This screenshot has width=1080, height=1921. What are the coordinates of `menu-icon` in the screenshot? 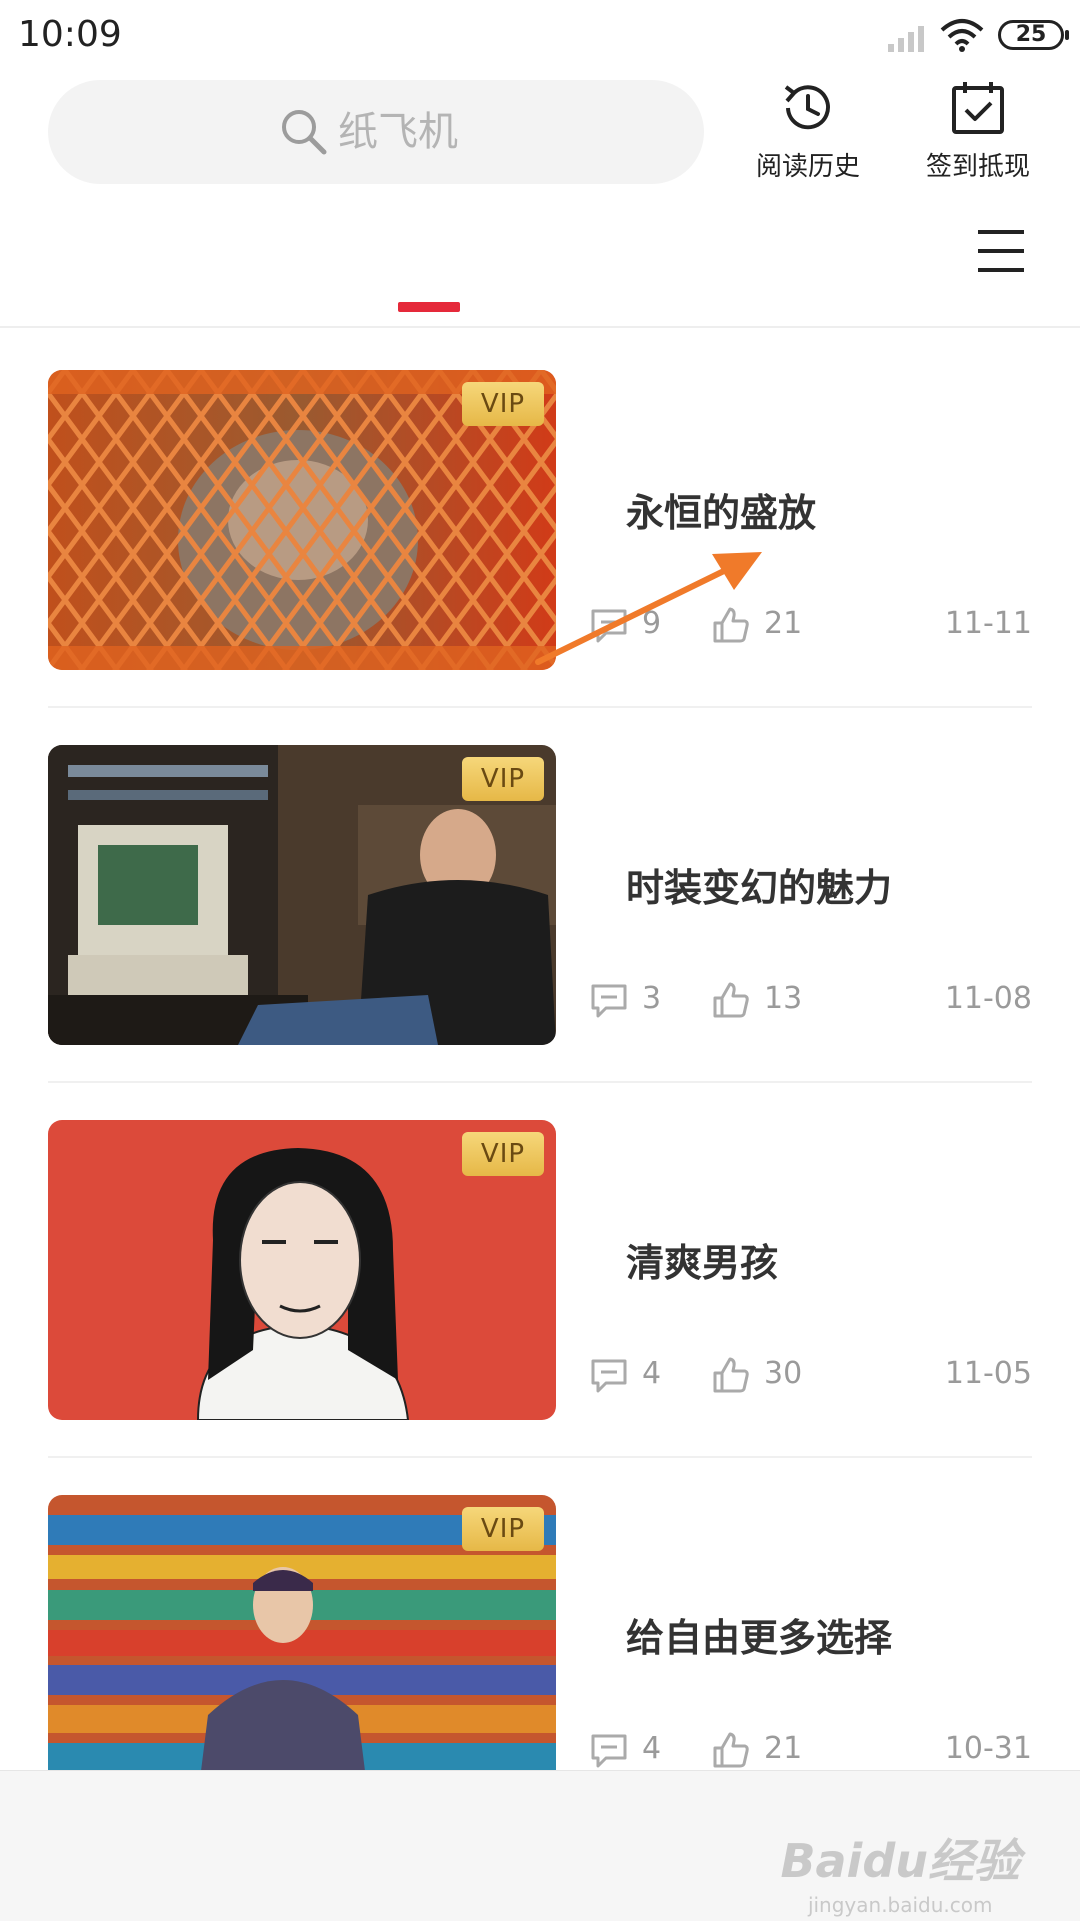 It's located at (1002, 251).